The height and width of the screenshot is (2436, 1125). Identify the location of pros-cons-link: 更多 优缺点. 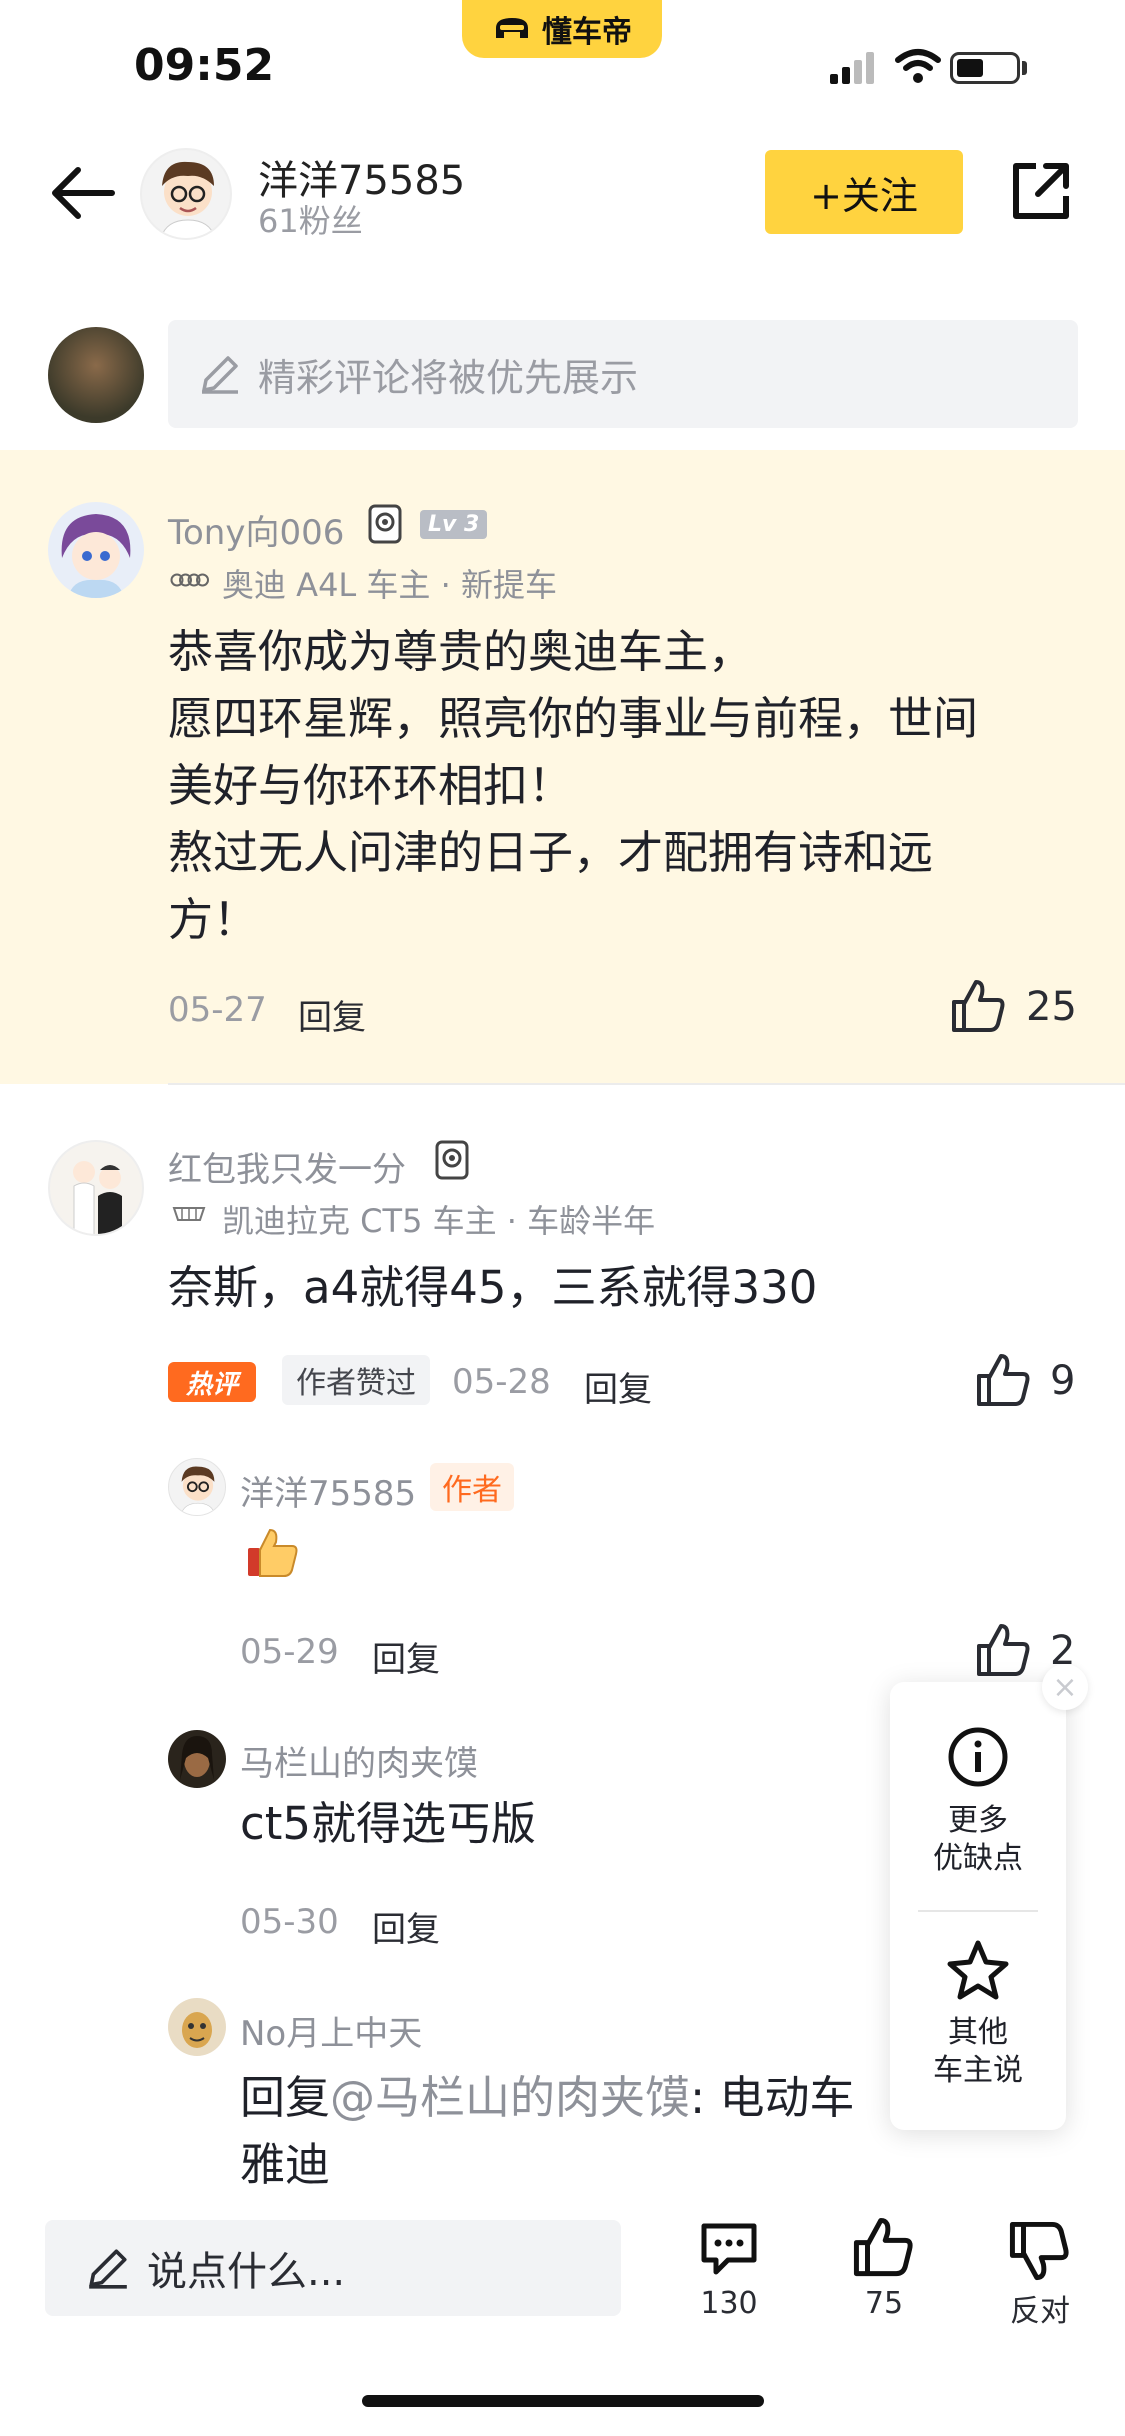
(978, 1840).